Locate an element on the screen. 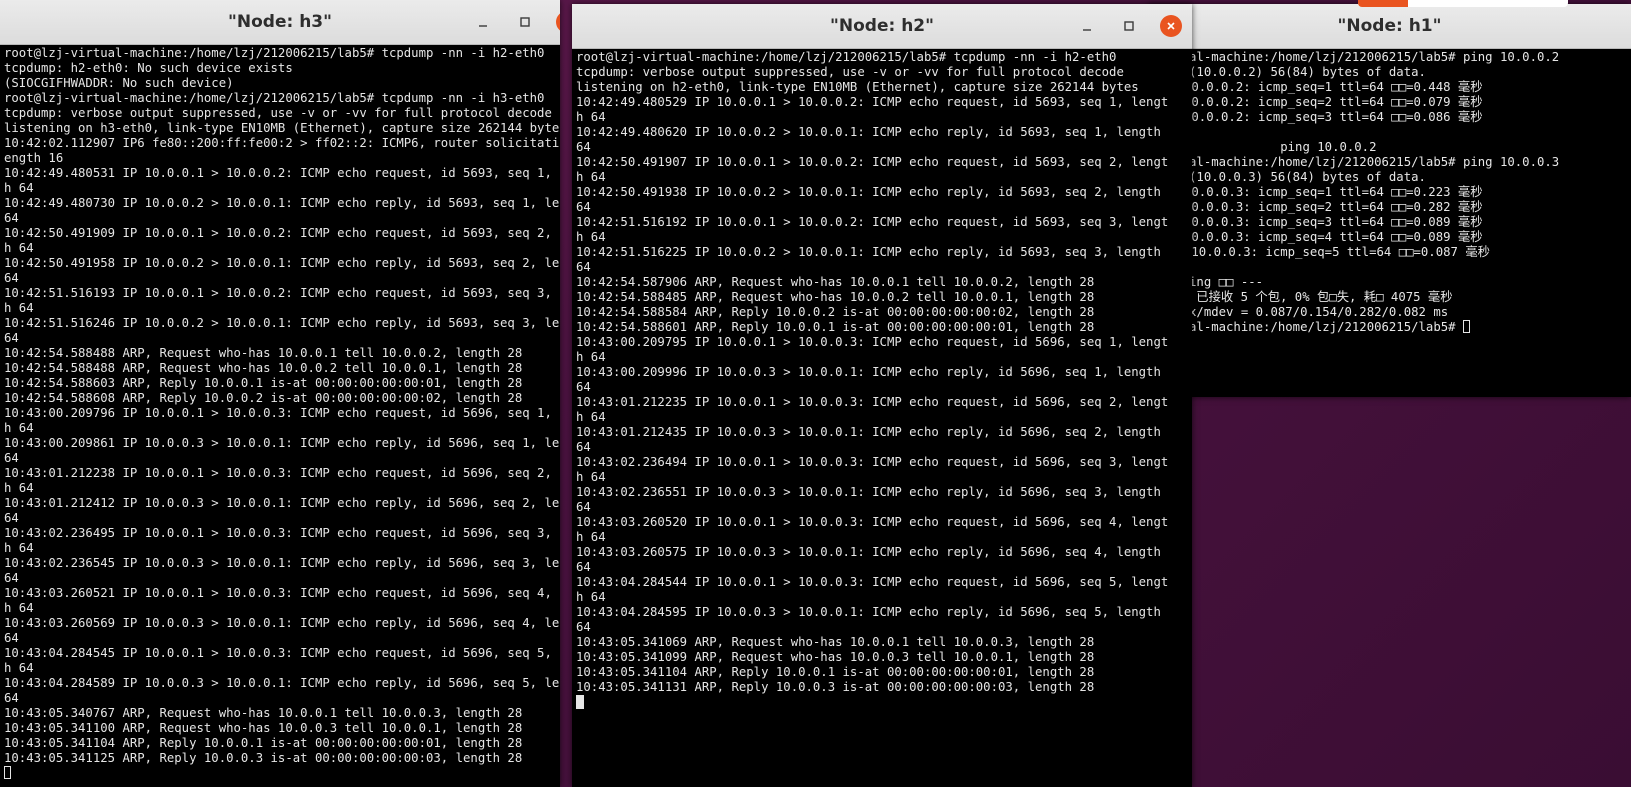  h1-window-accent-mark is located at coordinates (1383, 3).